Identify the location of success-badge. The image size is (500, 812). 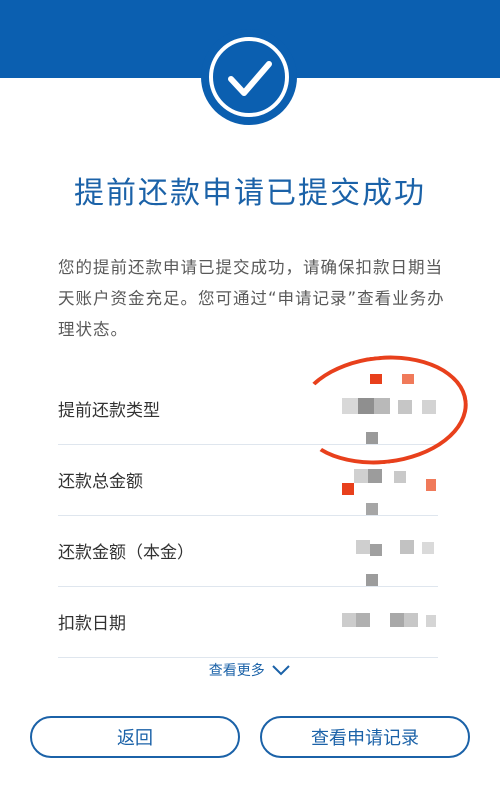
(249, 77).